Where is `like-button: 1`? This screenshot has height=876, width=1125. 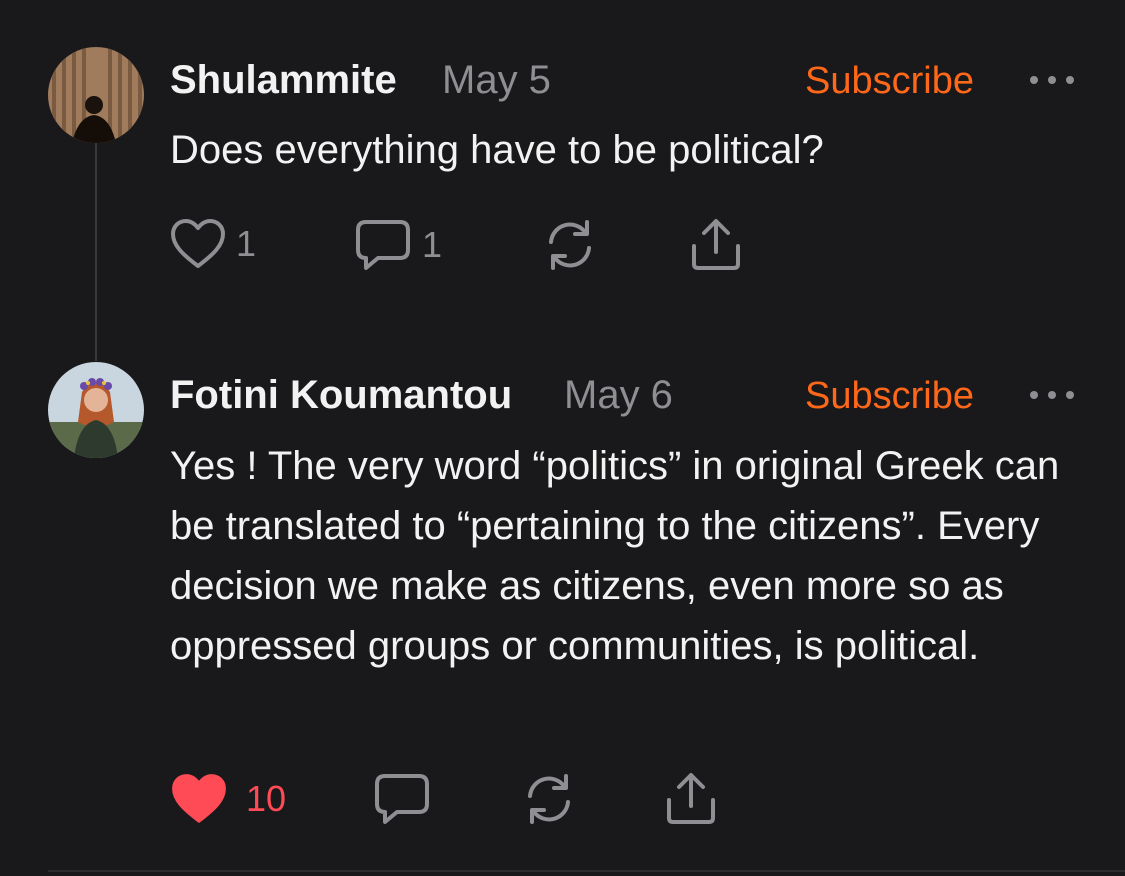 like-button: 1 is located at coordinates (213, 244).